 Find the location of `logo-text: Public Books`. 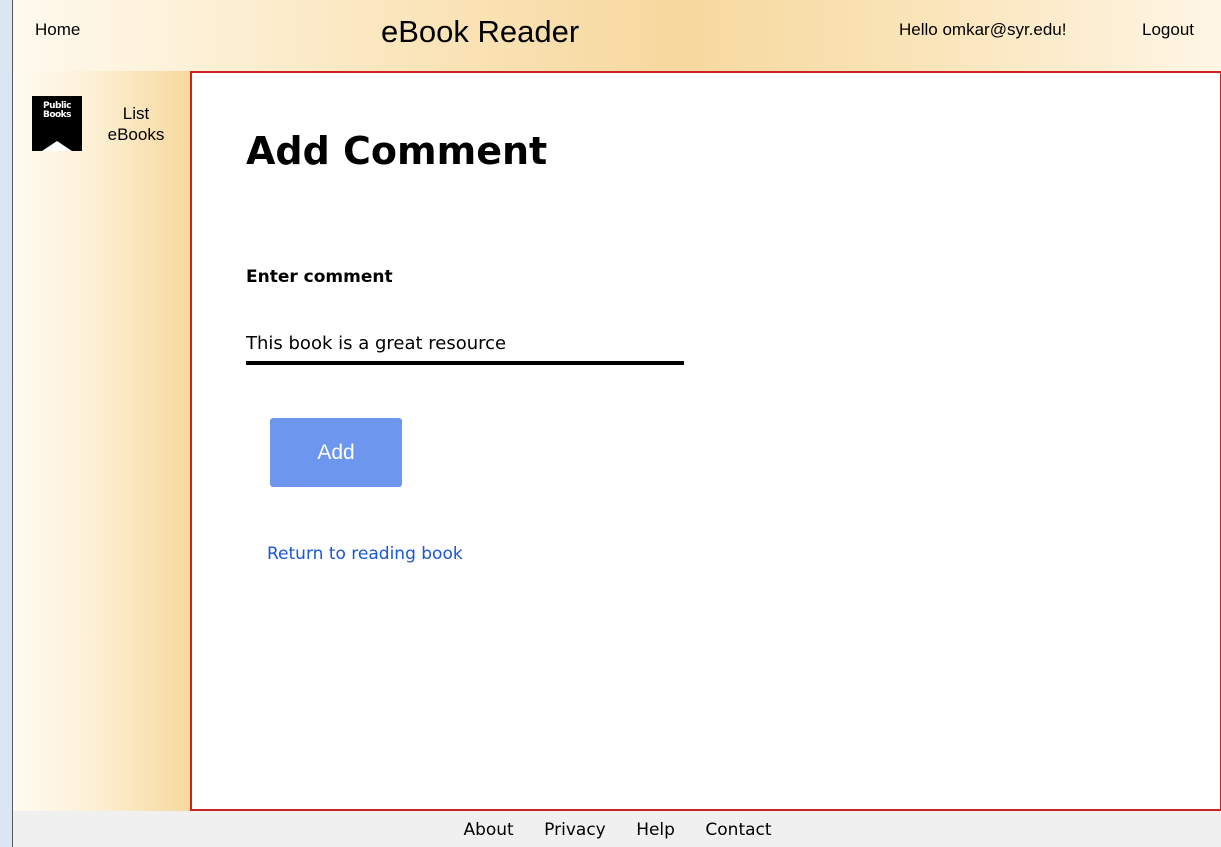

logo-text: Public Books is located at coordinates (57, 110).